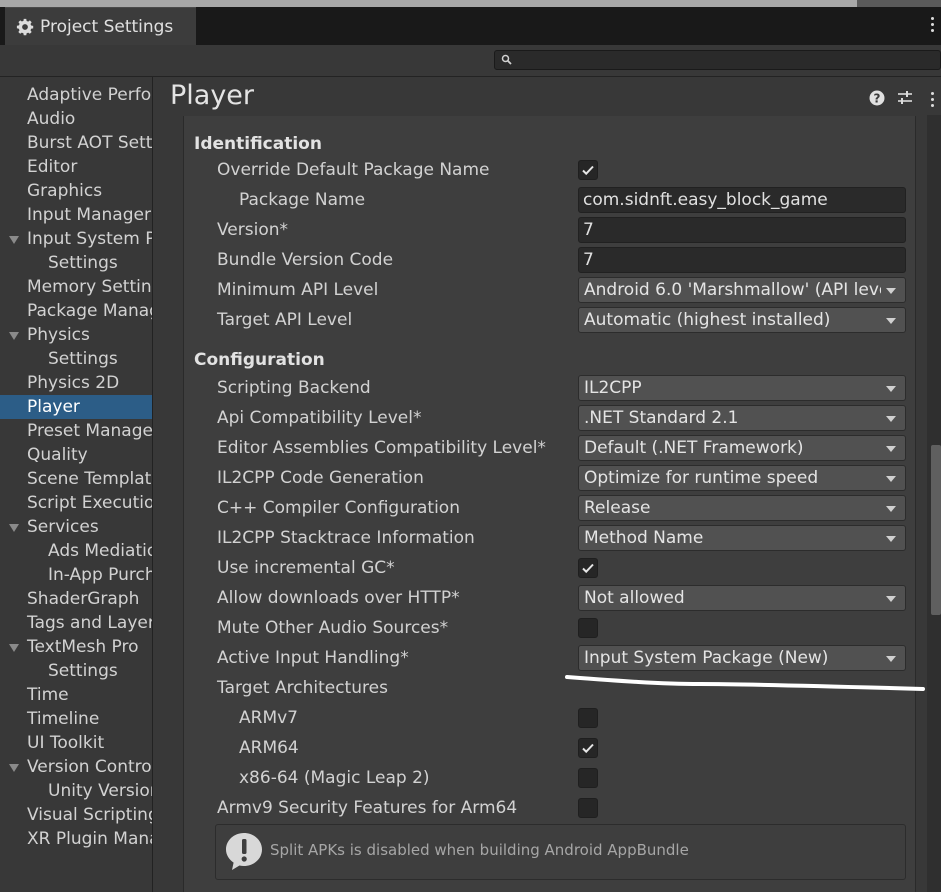 This screenshot has height=892, width=941. I want to click on mute-audio-label: Mute Other Audio Sources*, so click(333, 628).